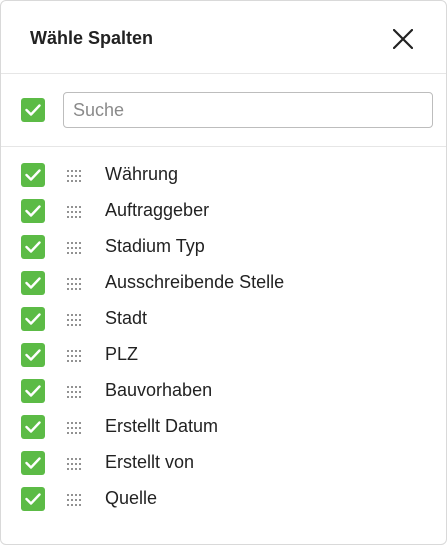  What do you see at coordinates (195, 282) in the screenshot?
I see `column-label: Ausschreibende Stelle` at bounding box center [195, 282].